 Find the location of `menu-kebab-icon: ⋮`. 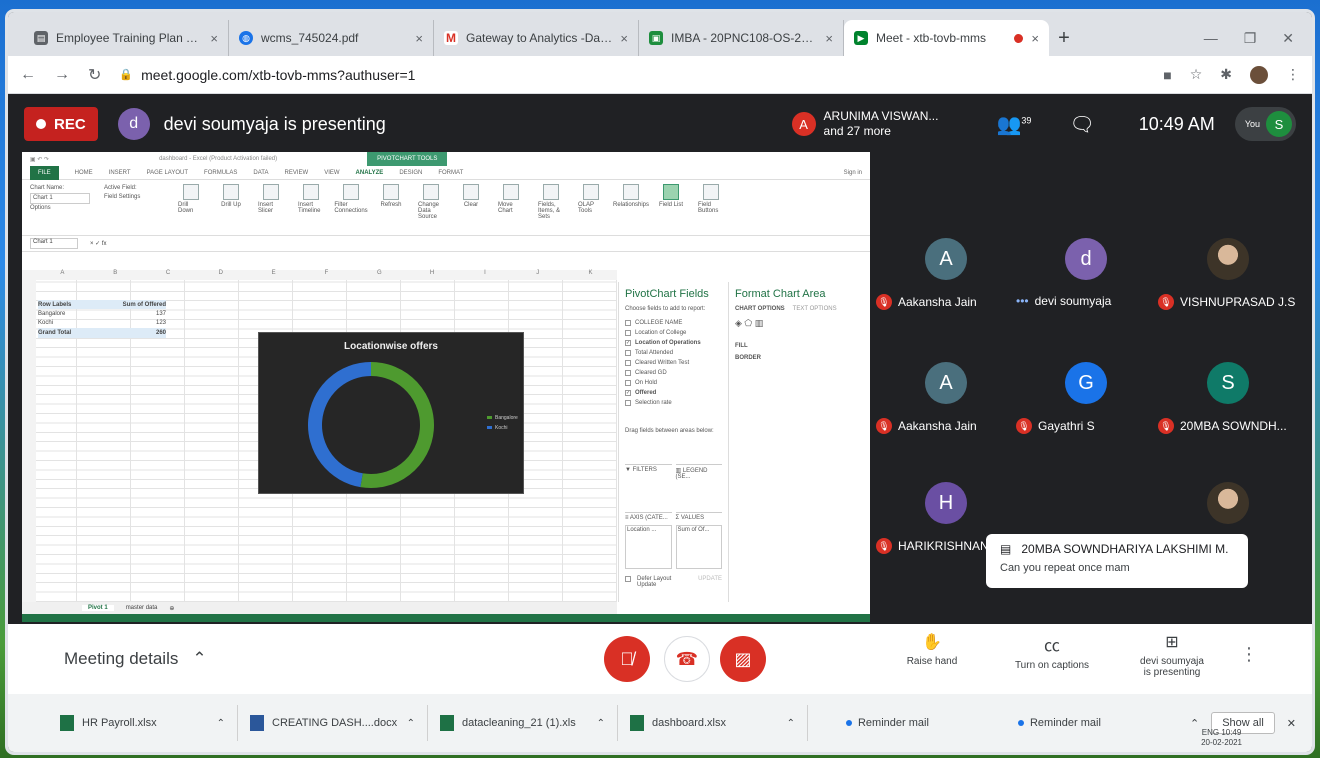

menu-kebab-icon: ⋮ is located at coordinates (1293, 74).